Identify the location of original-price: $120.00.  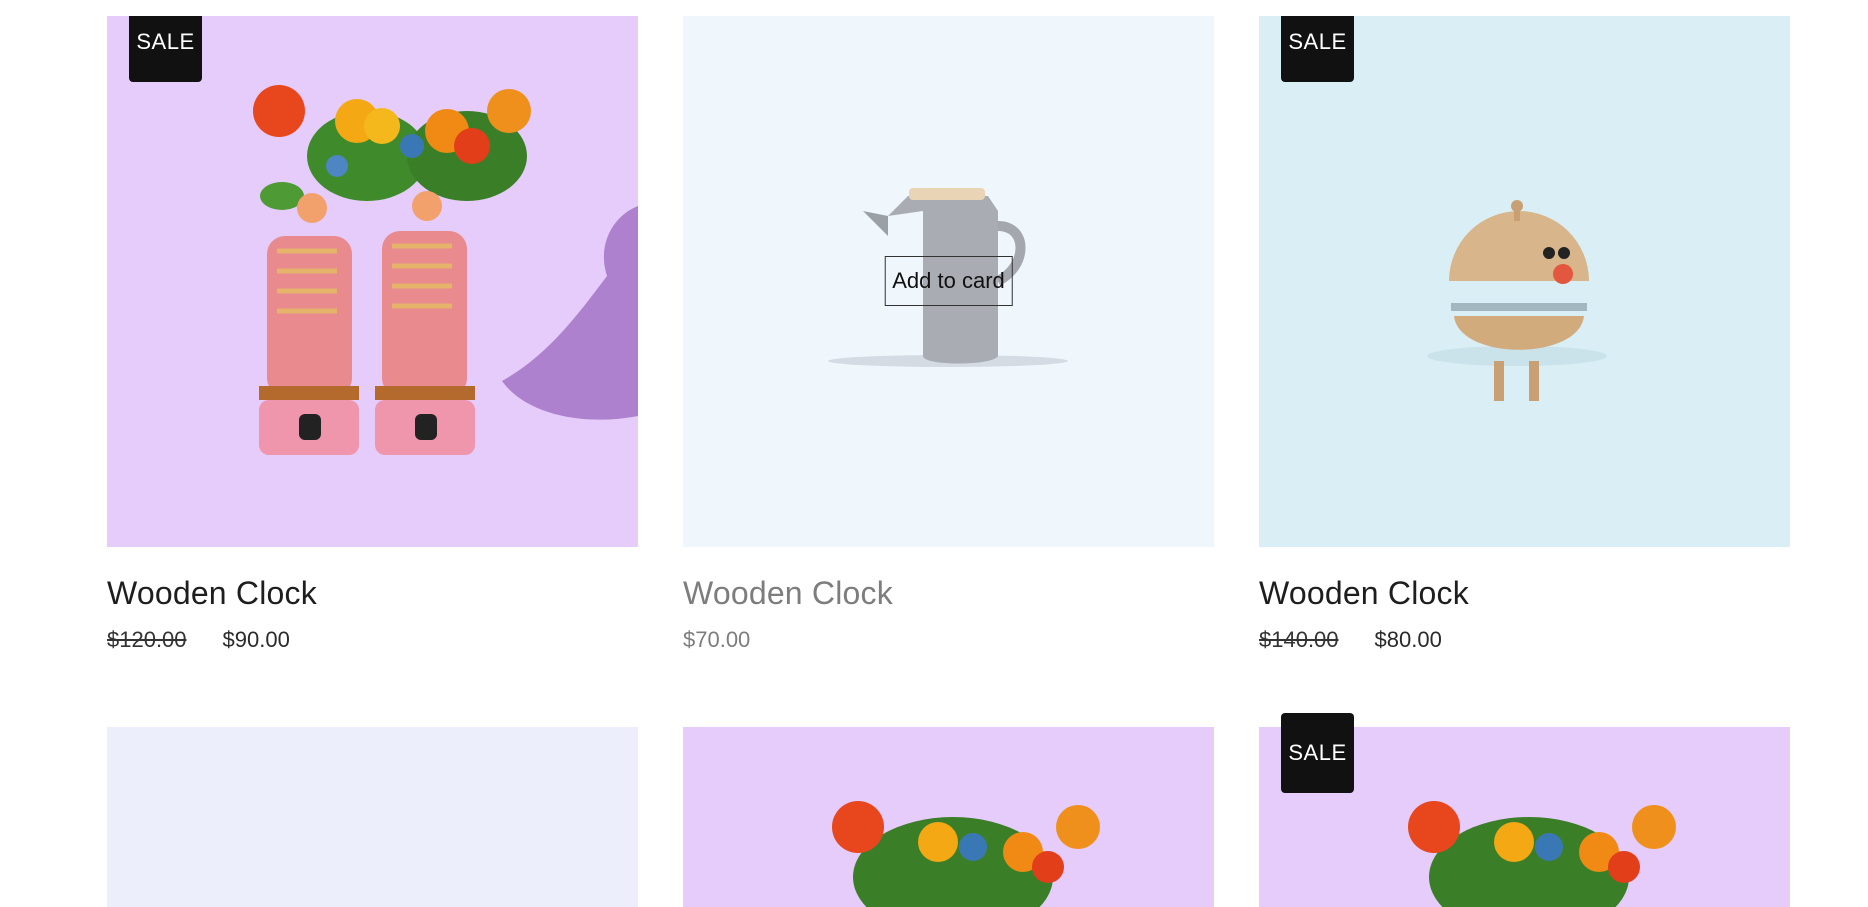
(147, 639).